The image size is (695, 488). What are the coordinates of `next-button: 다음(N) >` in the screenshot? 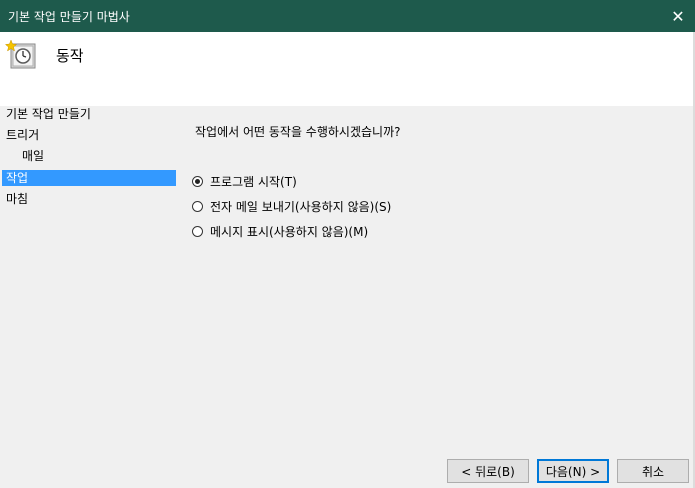 It's located at (573, 471).